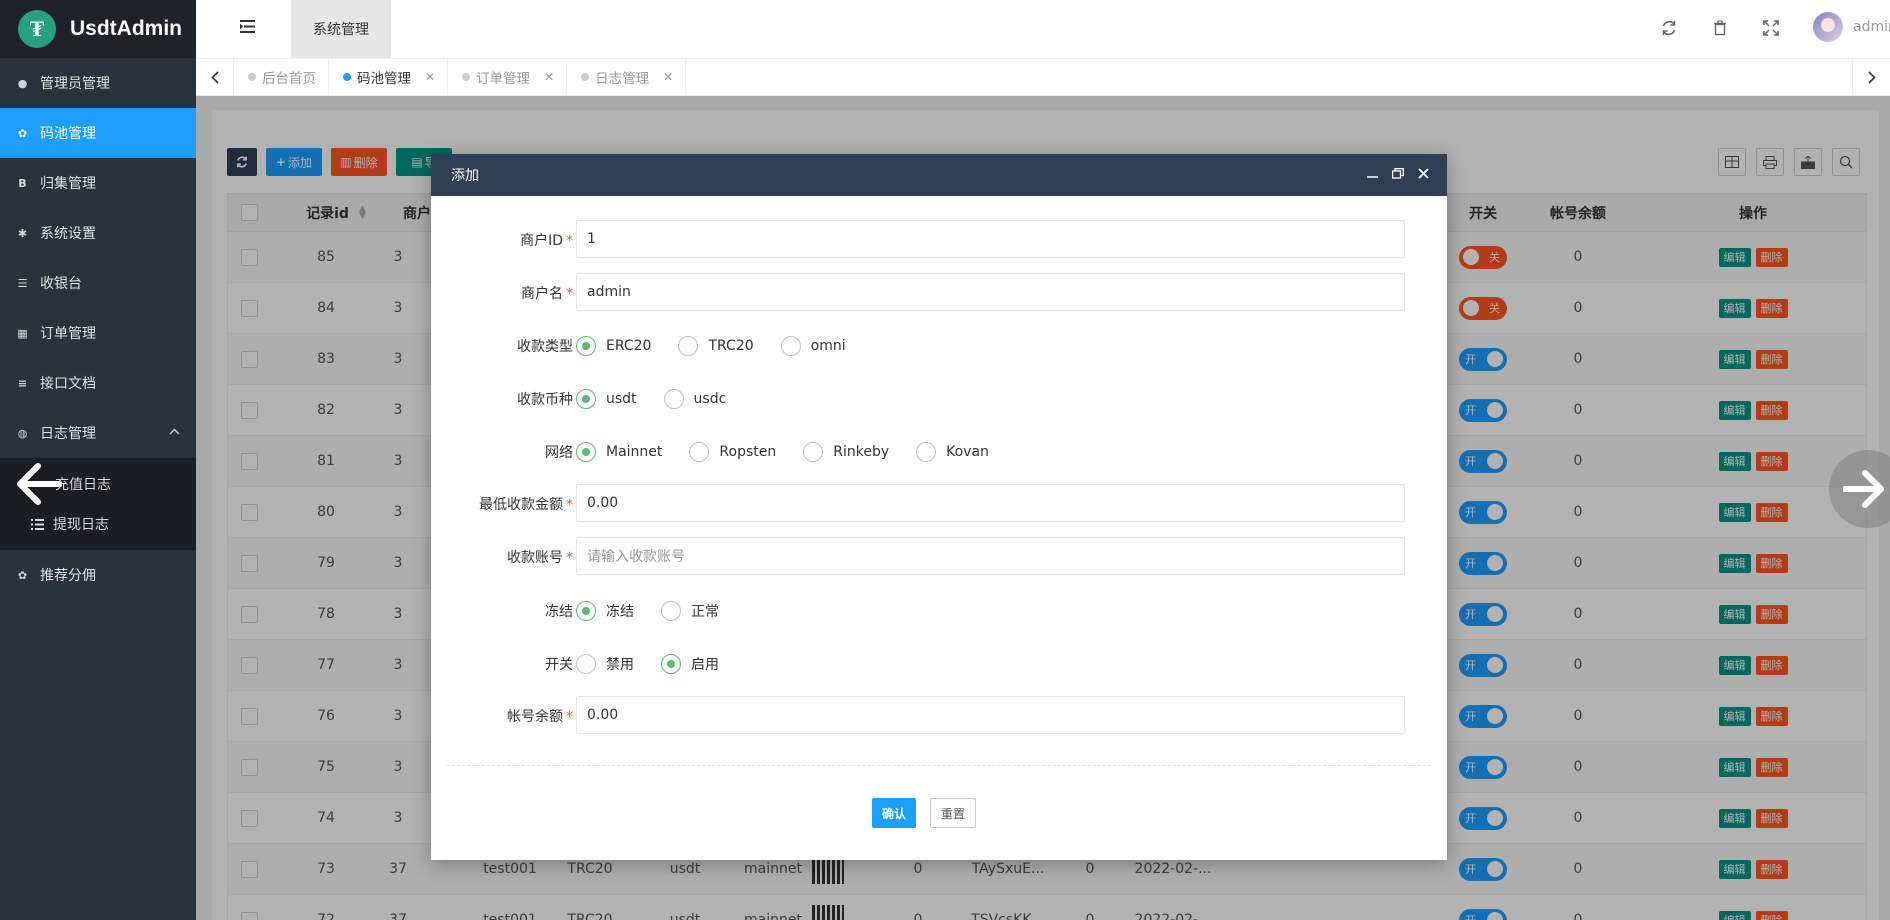  What do you see at coordinates (1043, 29) in the screenshot?
I see `top-header: 系统管理 admin` at bounding box center [1043, 29].